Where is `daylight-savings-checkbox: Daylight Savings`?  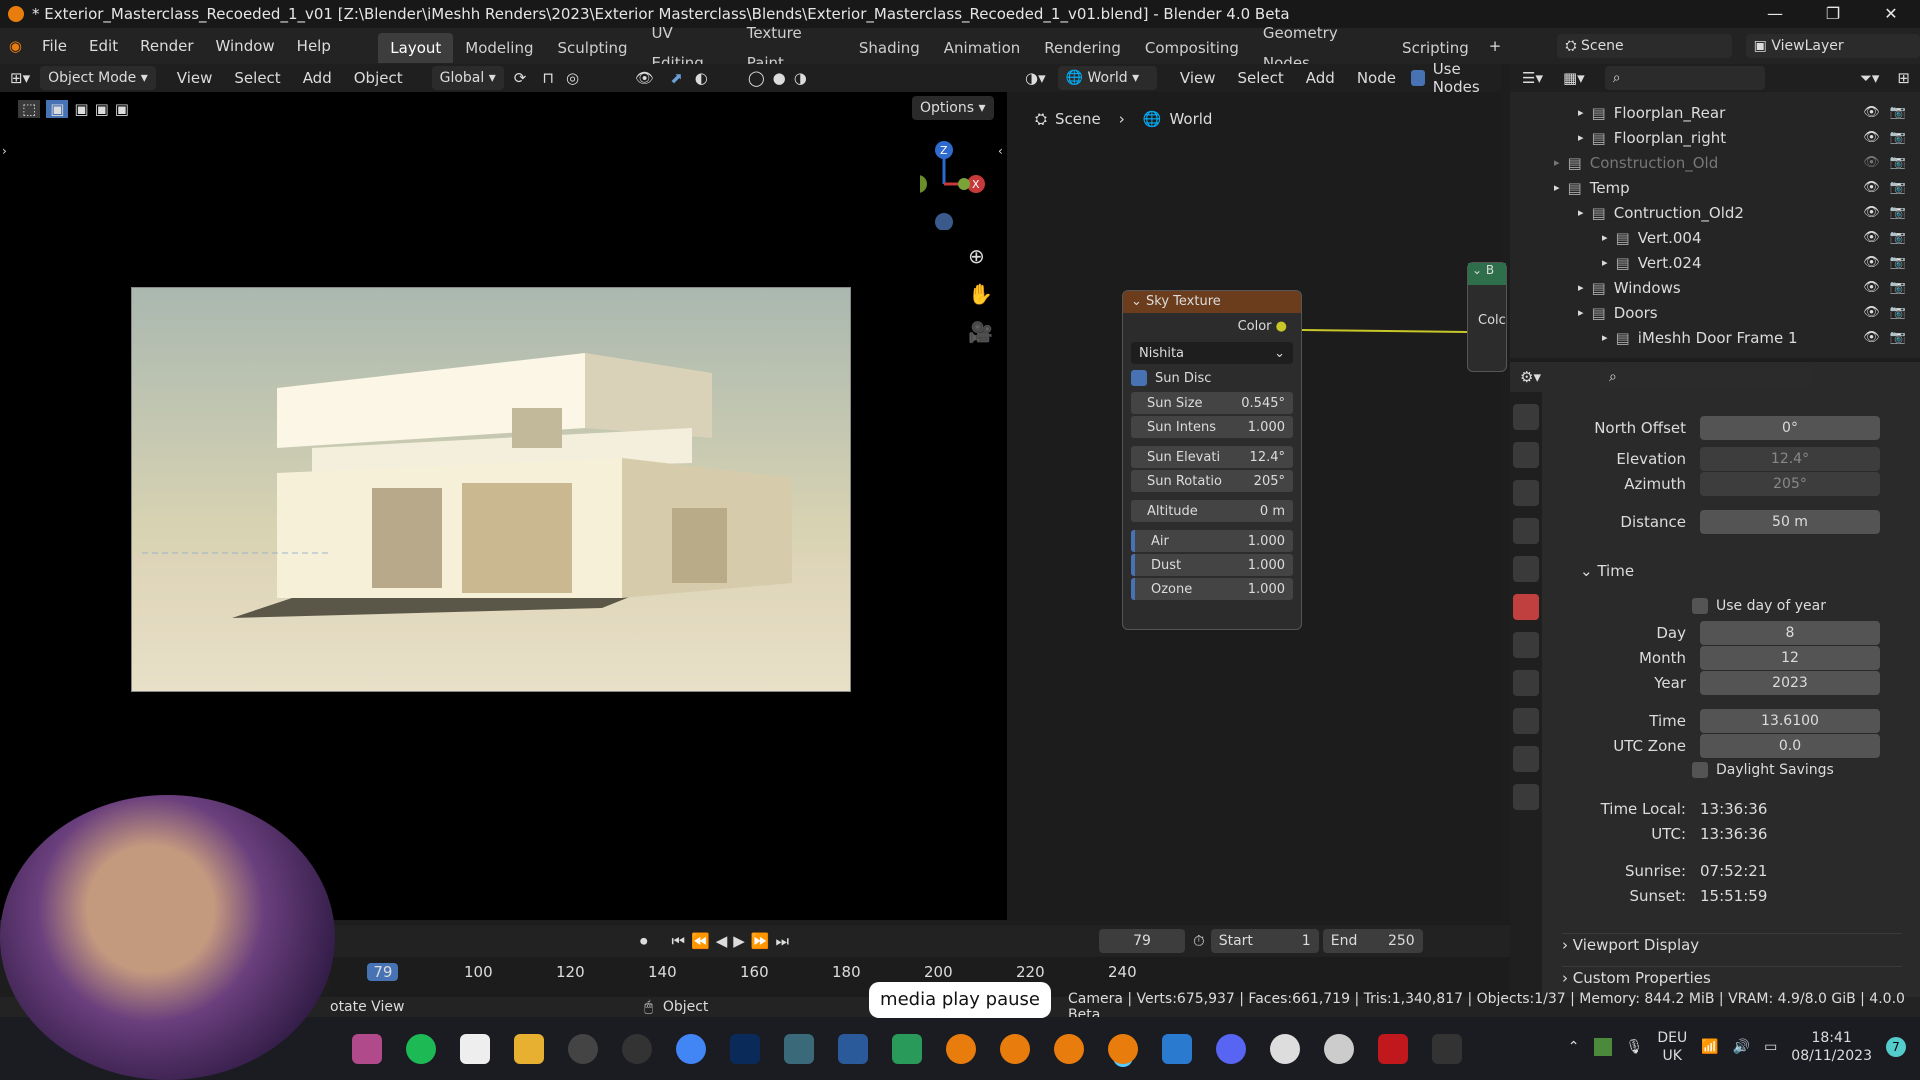 daylight-savings-checkbox: Daylight Savings is located at coordinates (1763, 770).